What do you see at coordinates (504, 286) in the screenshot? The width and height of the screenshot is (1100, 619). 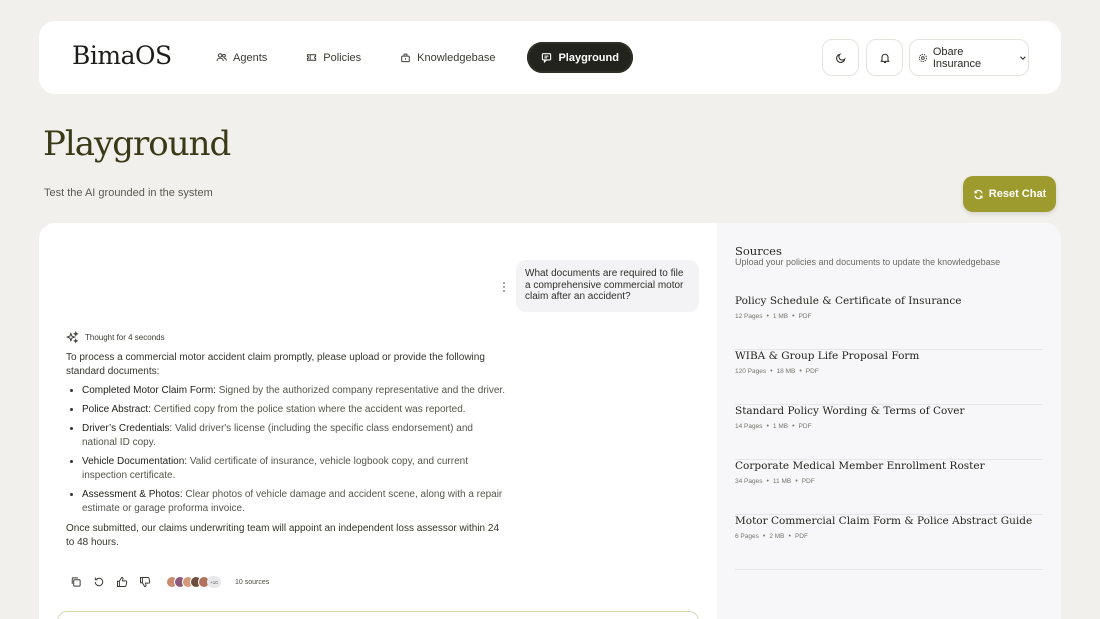 I see `message-options-icon` at bounding box center [504, 286].